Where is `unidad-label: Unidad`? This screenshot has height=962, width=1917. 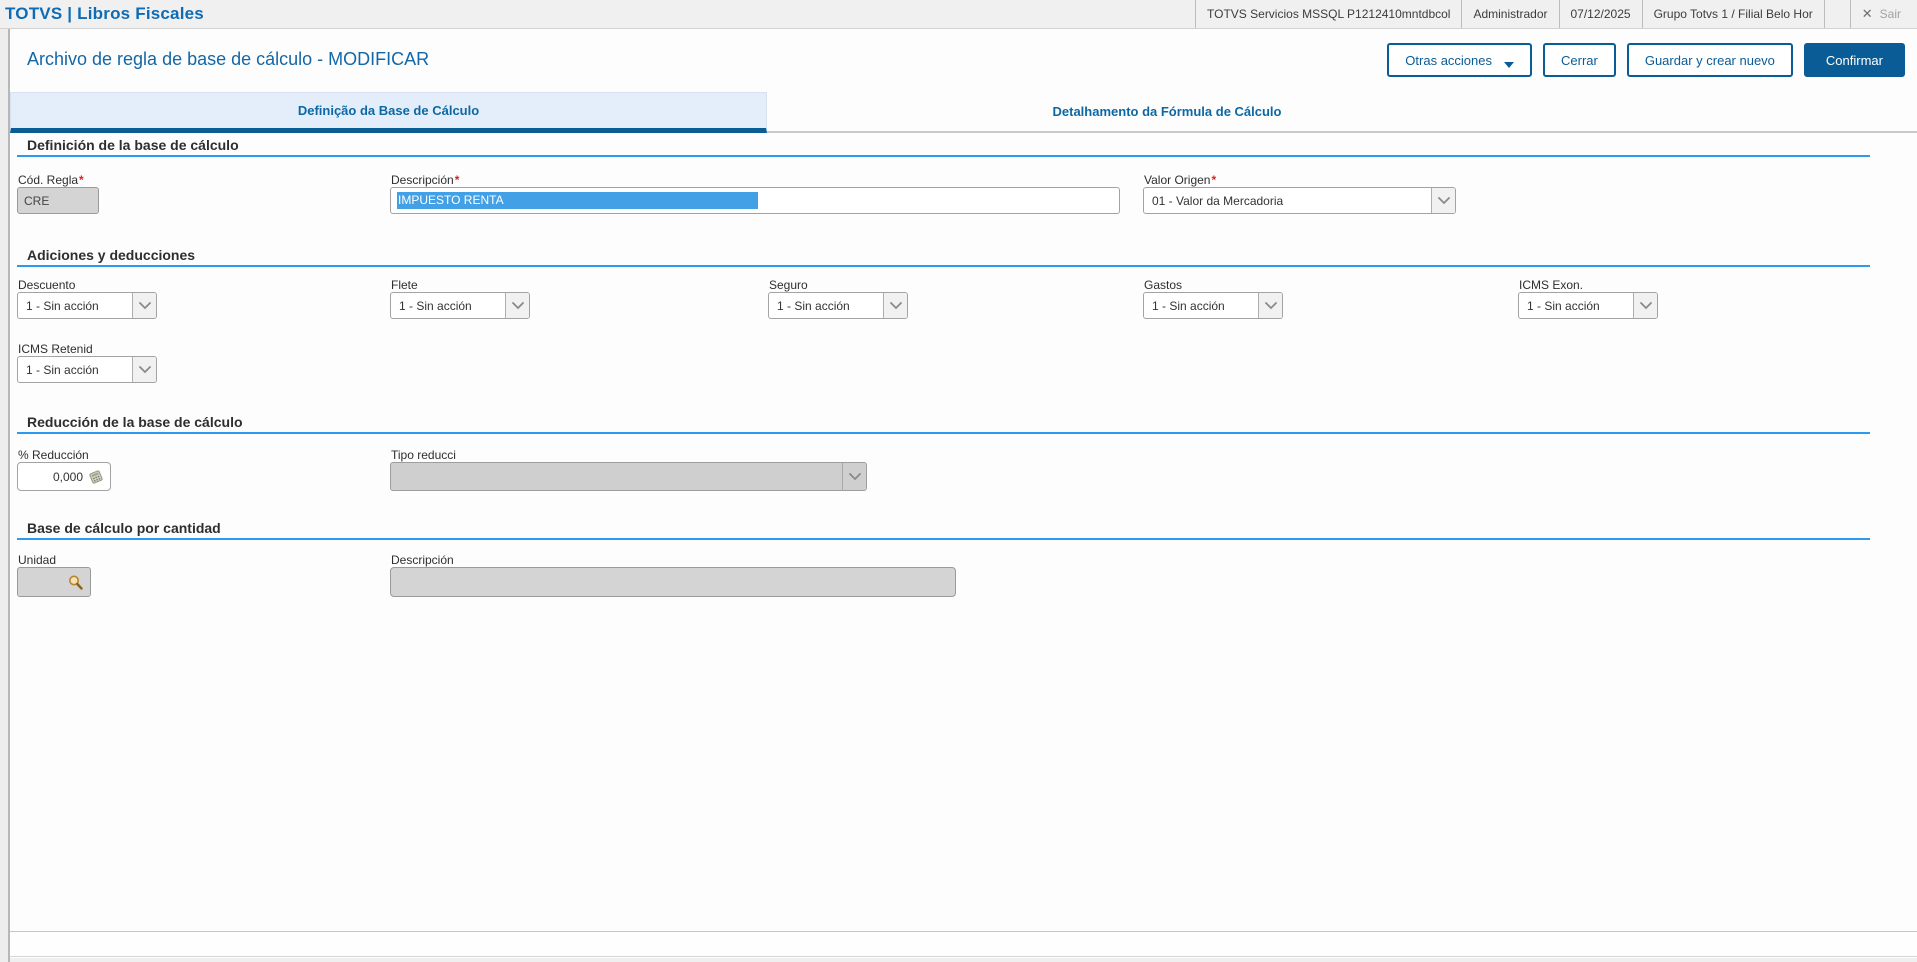
unidad-label: Unidad is located at coordinates (37, 560).